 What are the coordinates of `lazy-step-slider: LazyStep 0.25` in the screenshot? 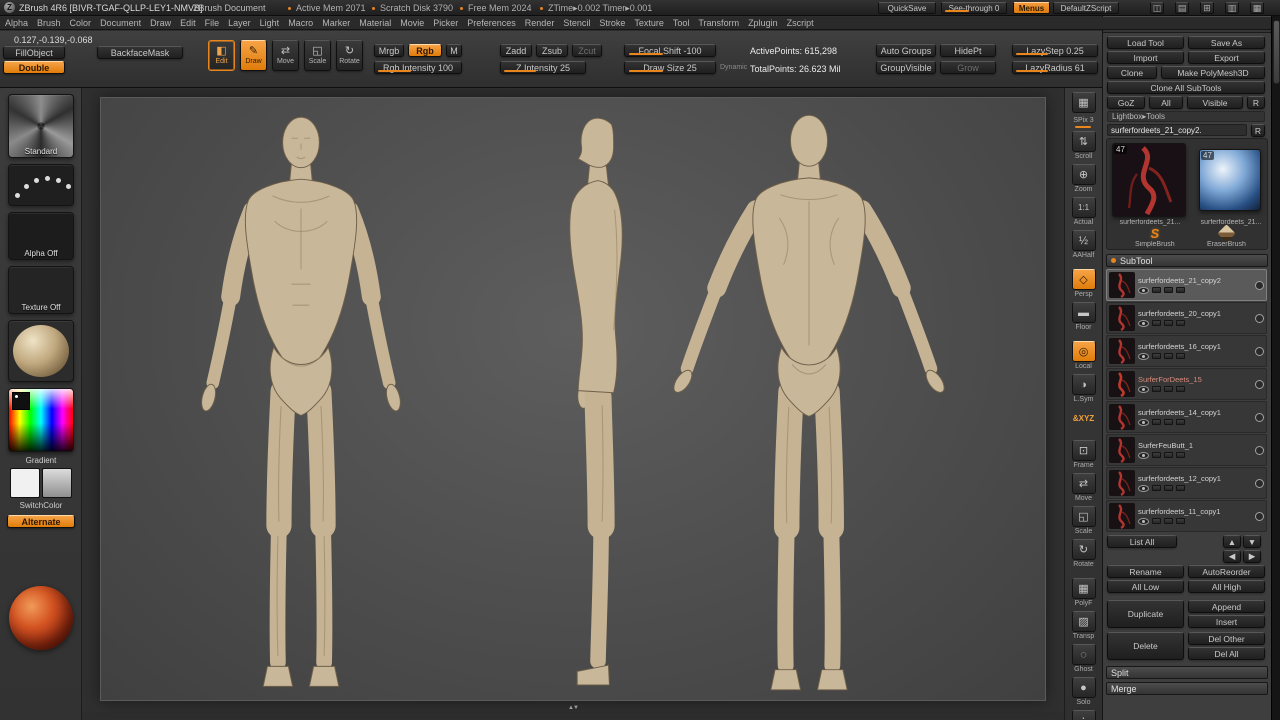 It's located at (1055, 50).